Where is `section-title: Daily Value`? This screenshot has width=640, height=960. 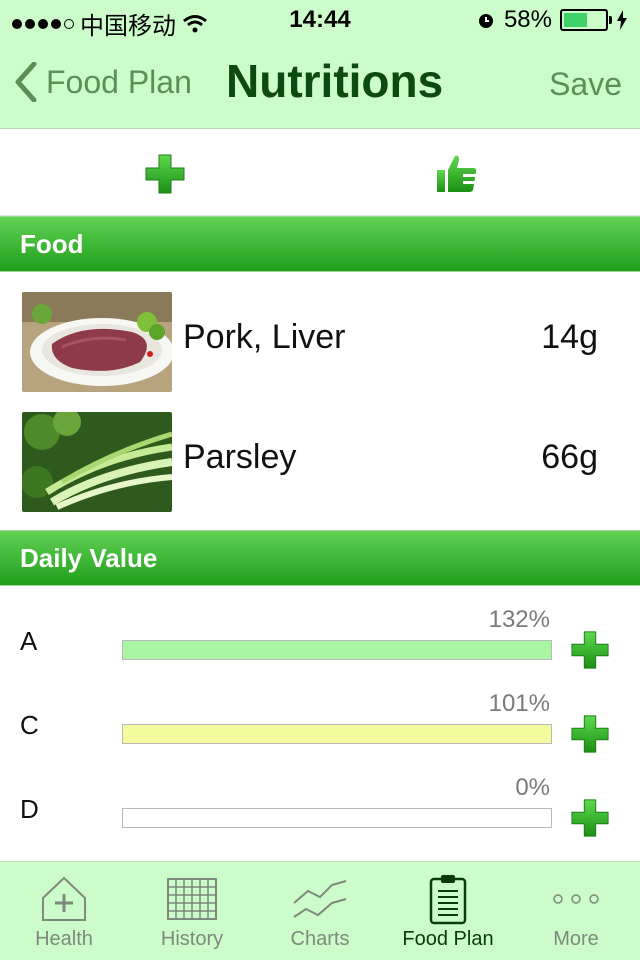 section-title: Daily Value is located at coordinates (89, 558).